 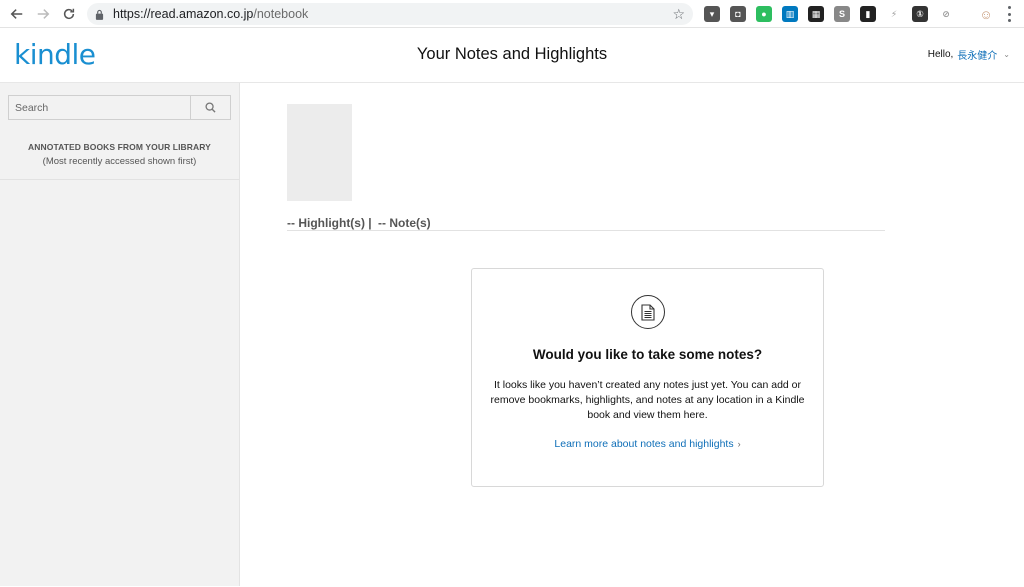 I want to click on profile-avatar-icon: ☺, so click(x=986, y=14).